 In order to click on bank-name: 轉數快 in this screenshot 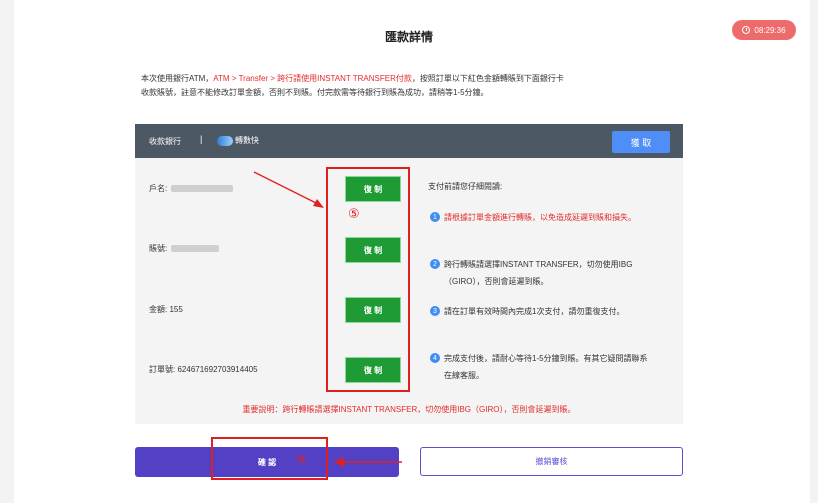, I will do `click(247, 140)`.